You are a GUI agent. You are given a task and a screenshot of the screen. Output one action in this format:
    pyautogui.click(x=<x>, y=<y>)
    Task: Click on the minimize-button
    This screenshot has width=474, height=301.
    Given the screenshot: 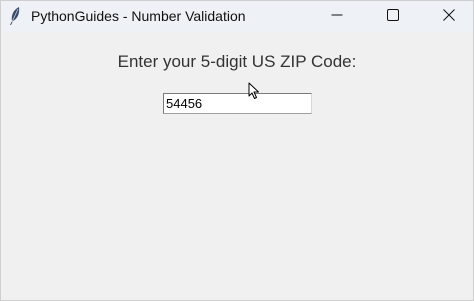 What is the action you would take?
    pyautogui.click(x=337, y=16)
    